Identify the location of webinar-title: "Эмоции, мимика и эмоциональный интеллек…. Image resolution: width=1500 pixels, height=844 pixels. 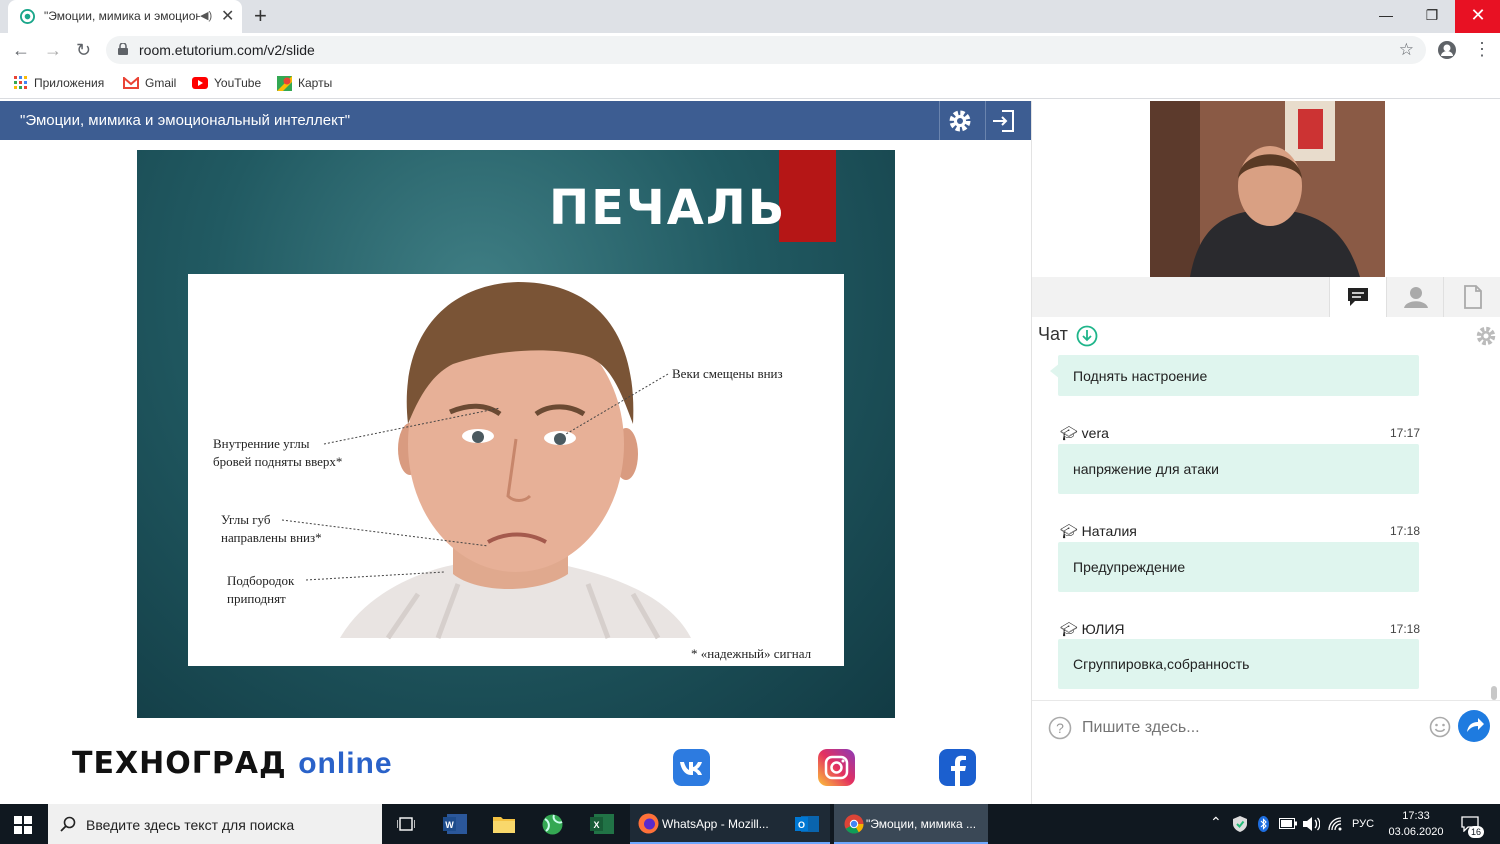
(185, 120).